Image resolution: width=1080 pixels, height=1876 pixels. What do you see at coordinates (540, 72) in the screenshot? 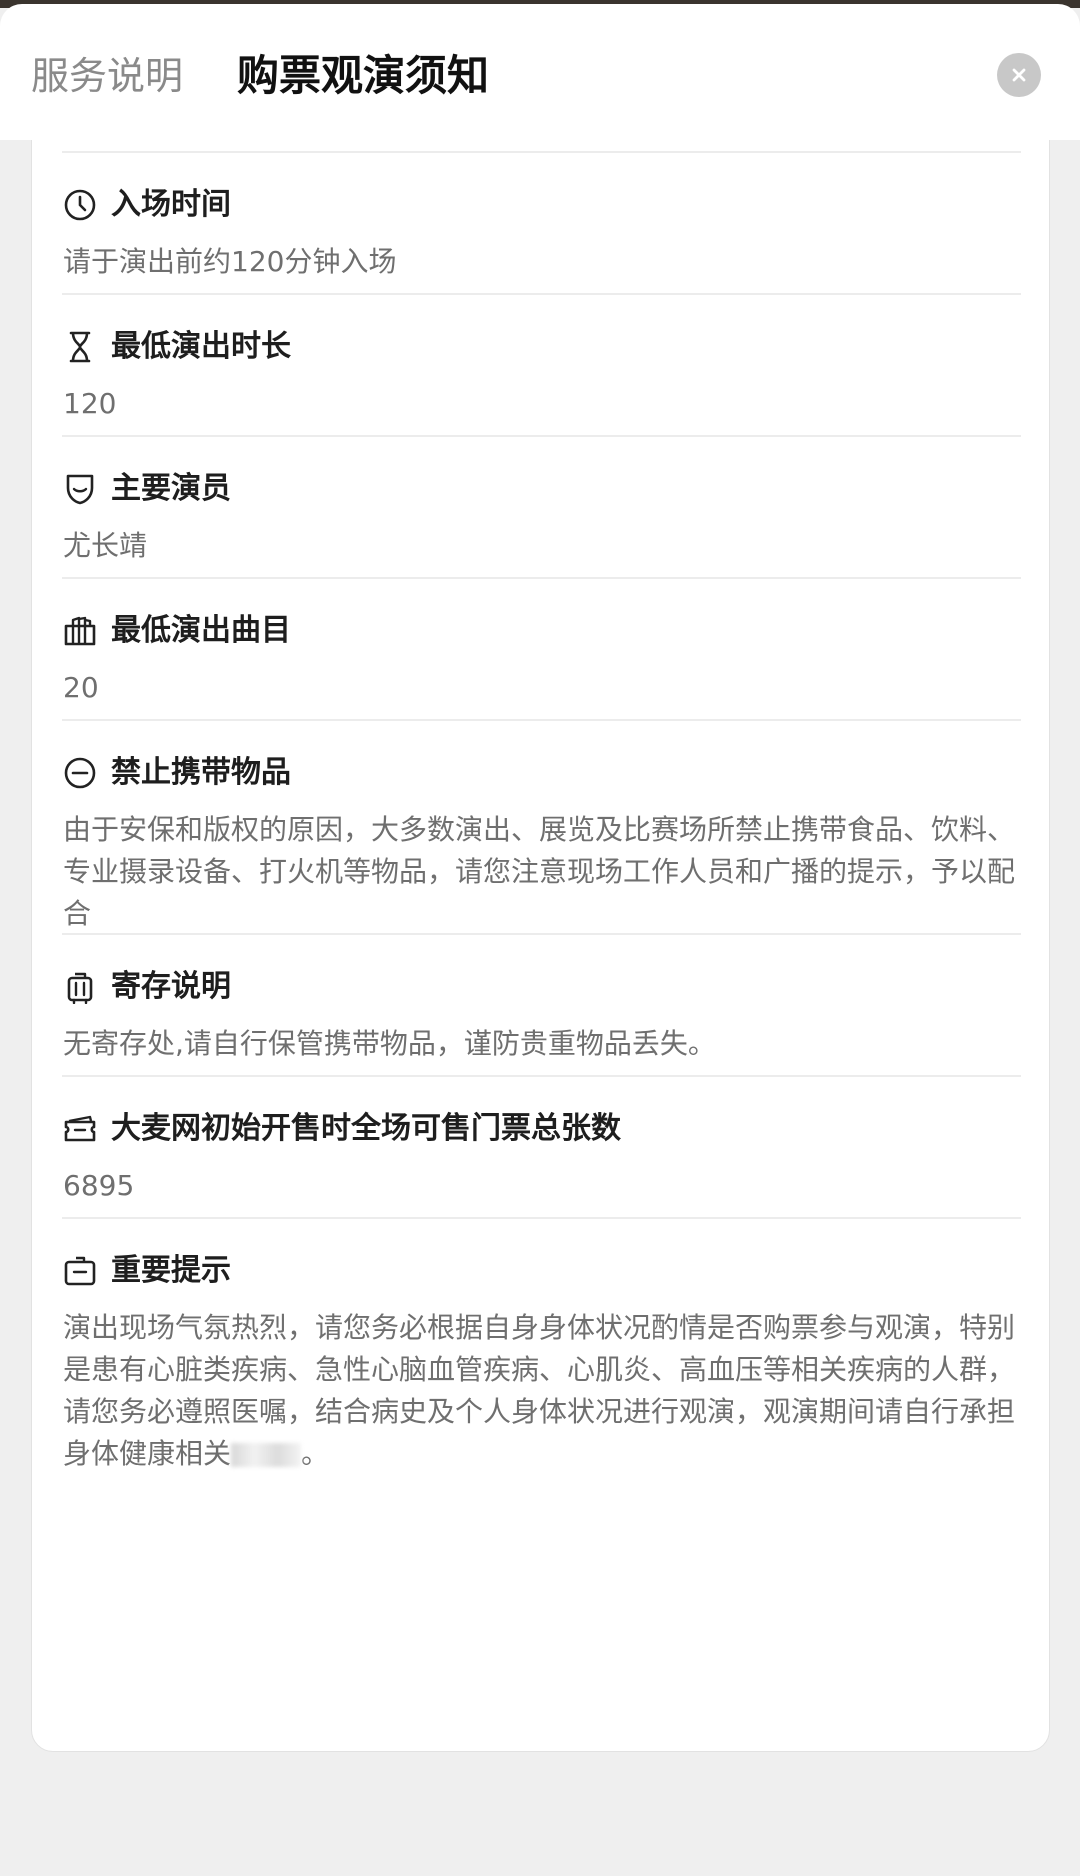
I see `sheet-header: 服务说明 购票观演须知` at bounding box center [540, 72].